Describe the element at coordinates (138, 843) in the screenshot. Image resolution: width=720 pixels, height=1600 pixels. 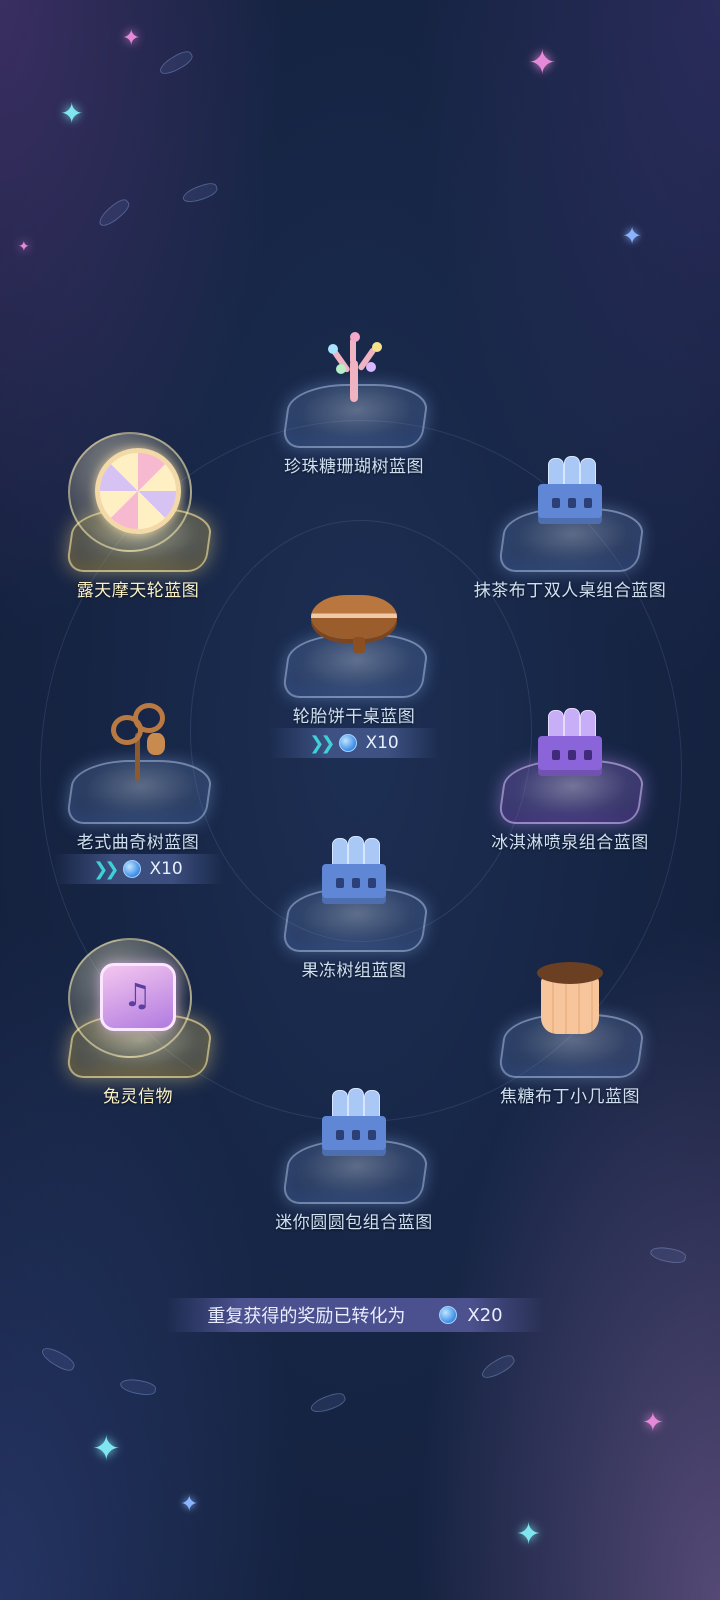
I see `reward-name: 老式曲奇树蓝图` at that location.